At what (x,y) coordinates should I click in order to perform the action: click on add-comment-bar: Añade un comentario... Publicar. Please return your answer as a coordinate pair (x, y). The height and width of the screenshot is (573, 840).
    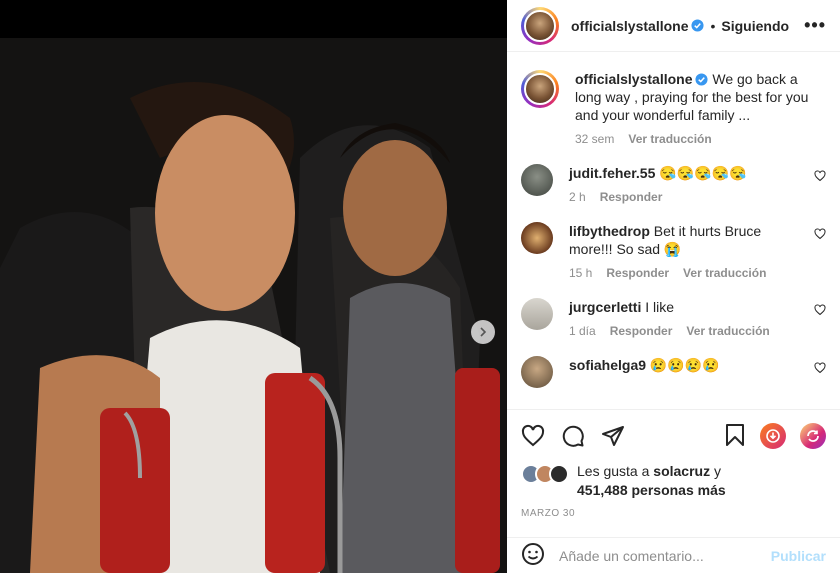
    Looking at the image, I should click on (673, 555).